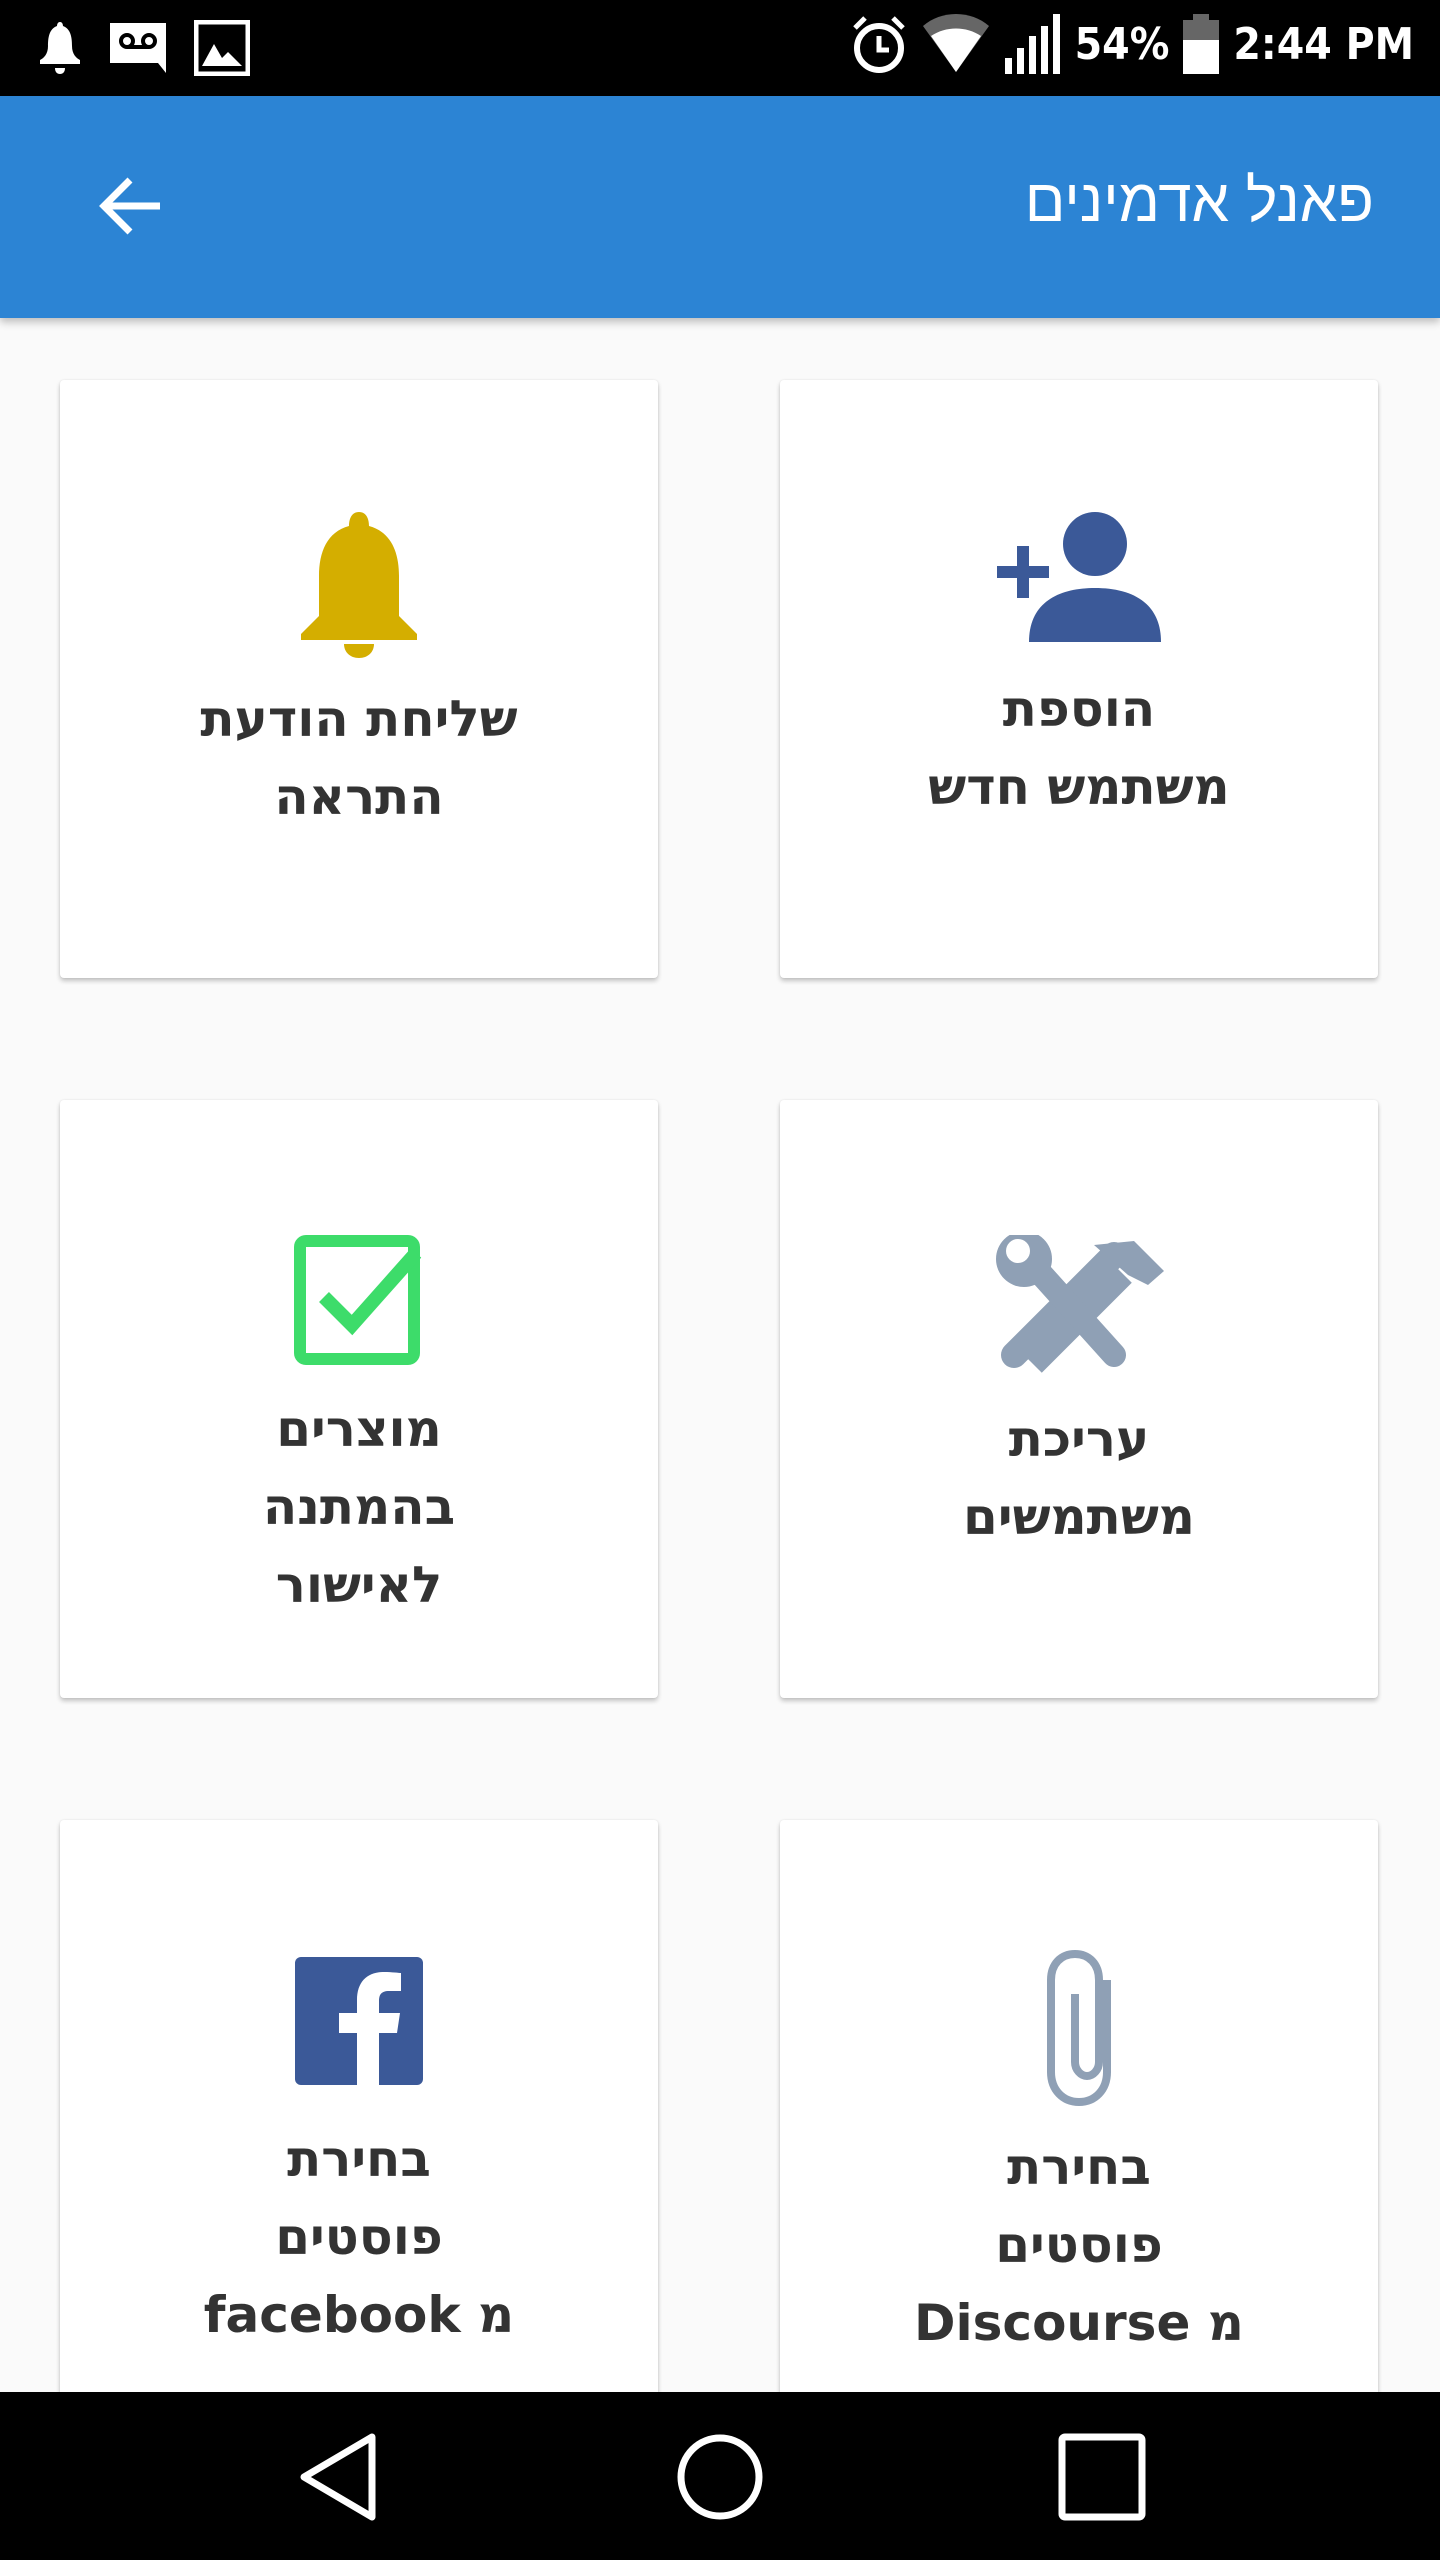 The width and height of the screenshot is (1440, 2560). Describe the element at coordinates (1080, 1305) in the screenshot. I see `tools-icon` at that location.